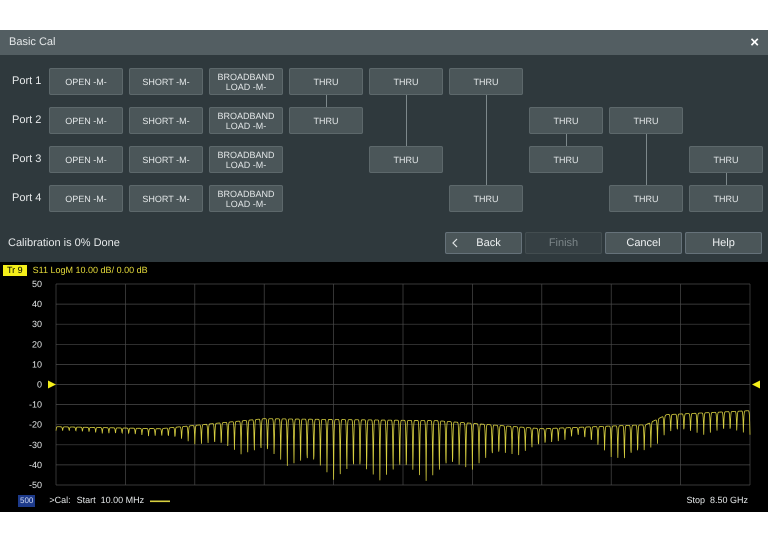 The height and width of the screenshot is (543, 768). Describe the element at coordinates (160, 501) in the screenshot. I see `legend-line-icon` at that location.